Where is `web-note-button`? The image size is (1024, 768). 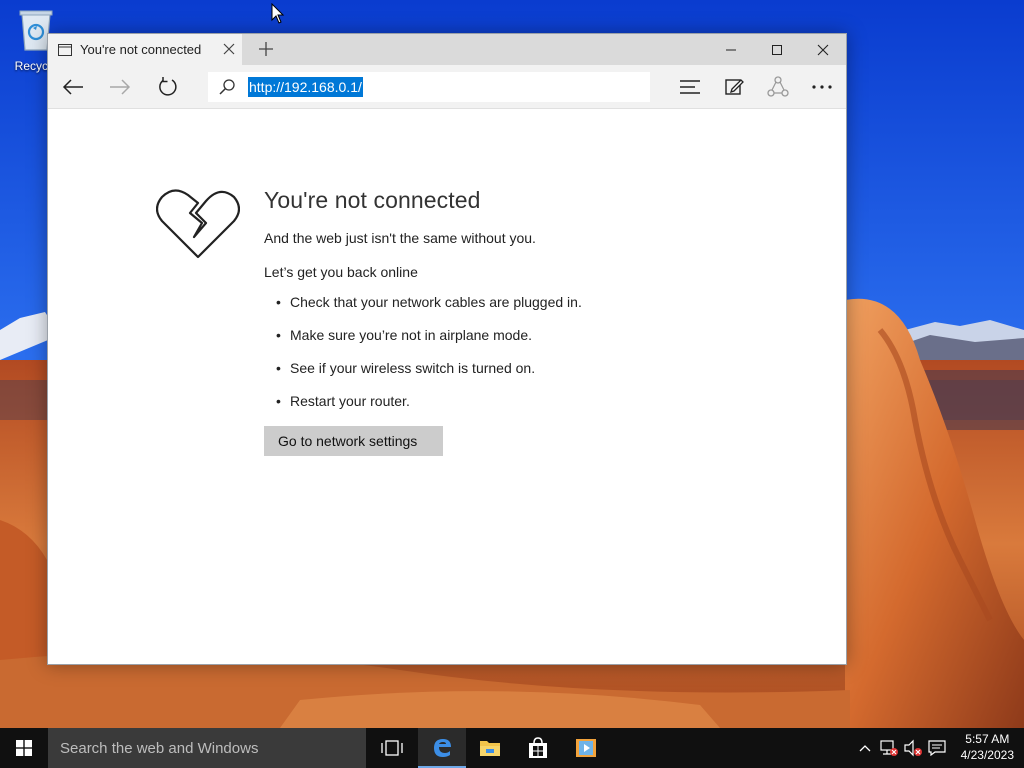
web-note-button is located at coordinates (734, 87).